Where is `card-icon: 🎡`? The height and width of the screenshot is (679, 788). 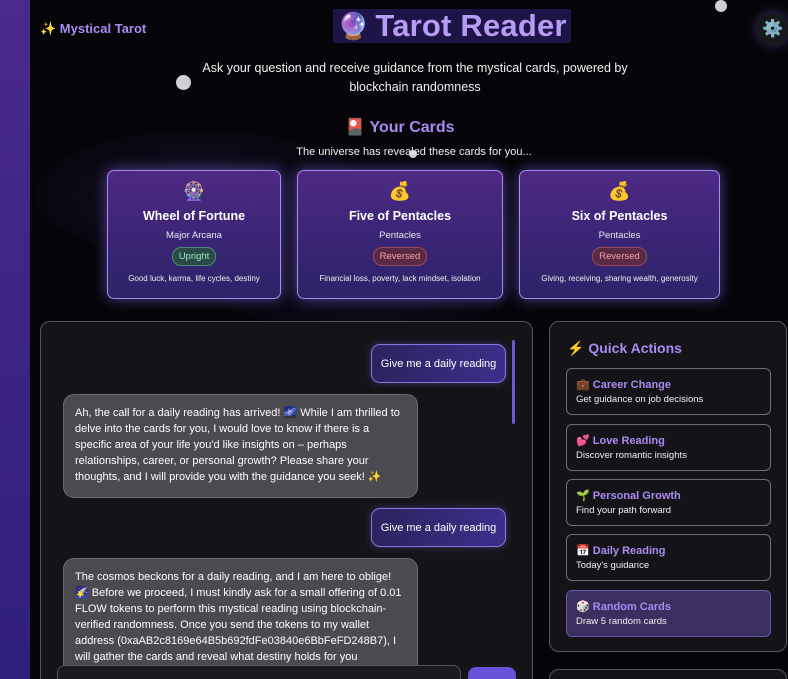 card-icon: 🎡 is located at coordinates (194, 191).